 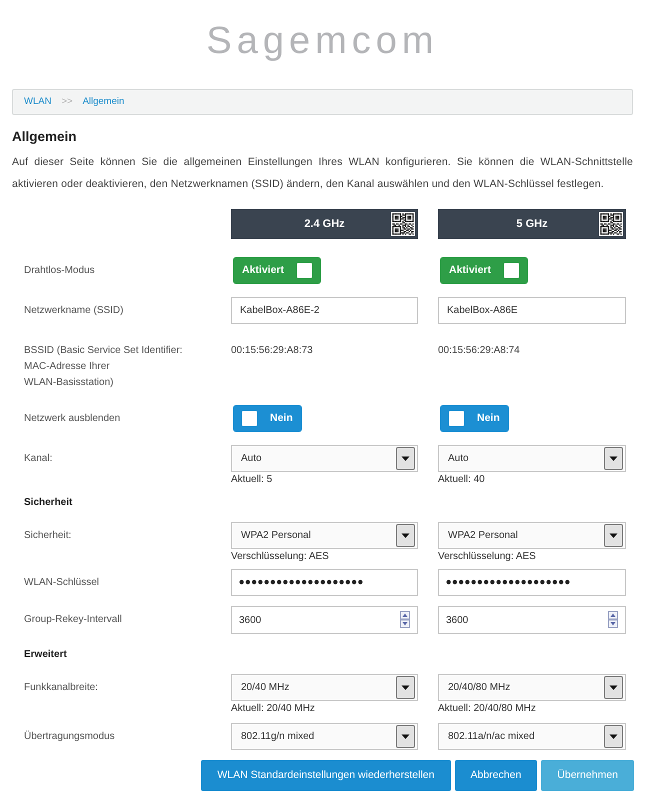 I want to click on field-label: Netzwerkname (SSID), so click(x=74, y=310).